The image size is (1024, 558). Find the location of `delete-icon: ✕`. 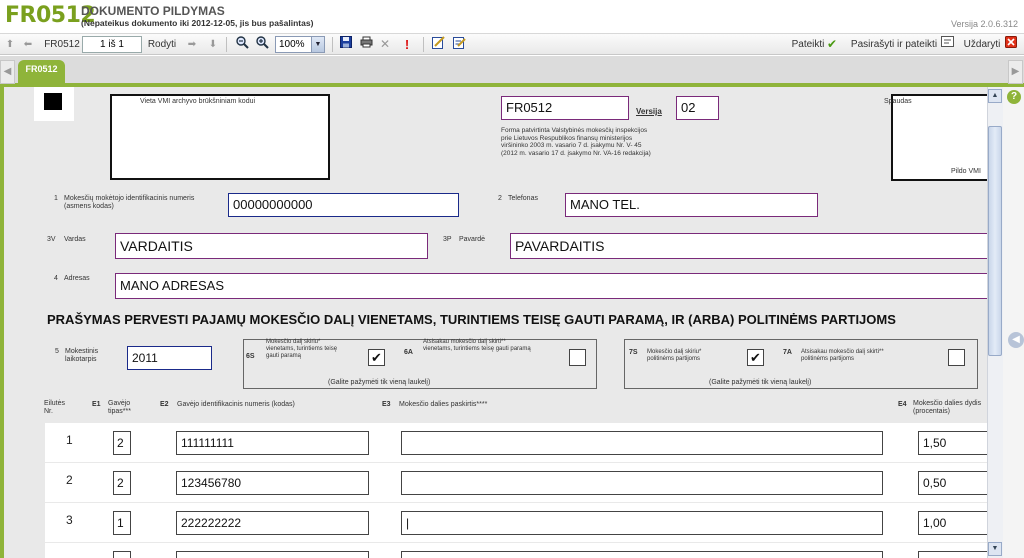

delete-icon: ✕ is located at coordinates (385, 44).